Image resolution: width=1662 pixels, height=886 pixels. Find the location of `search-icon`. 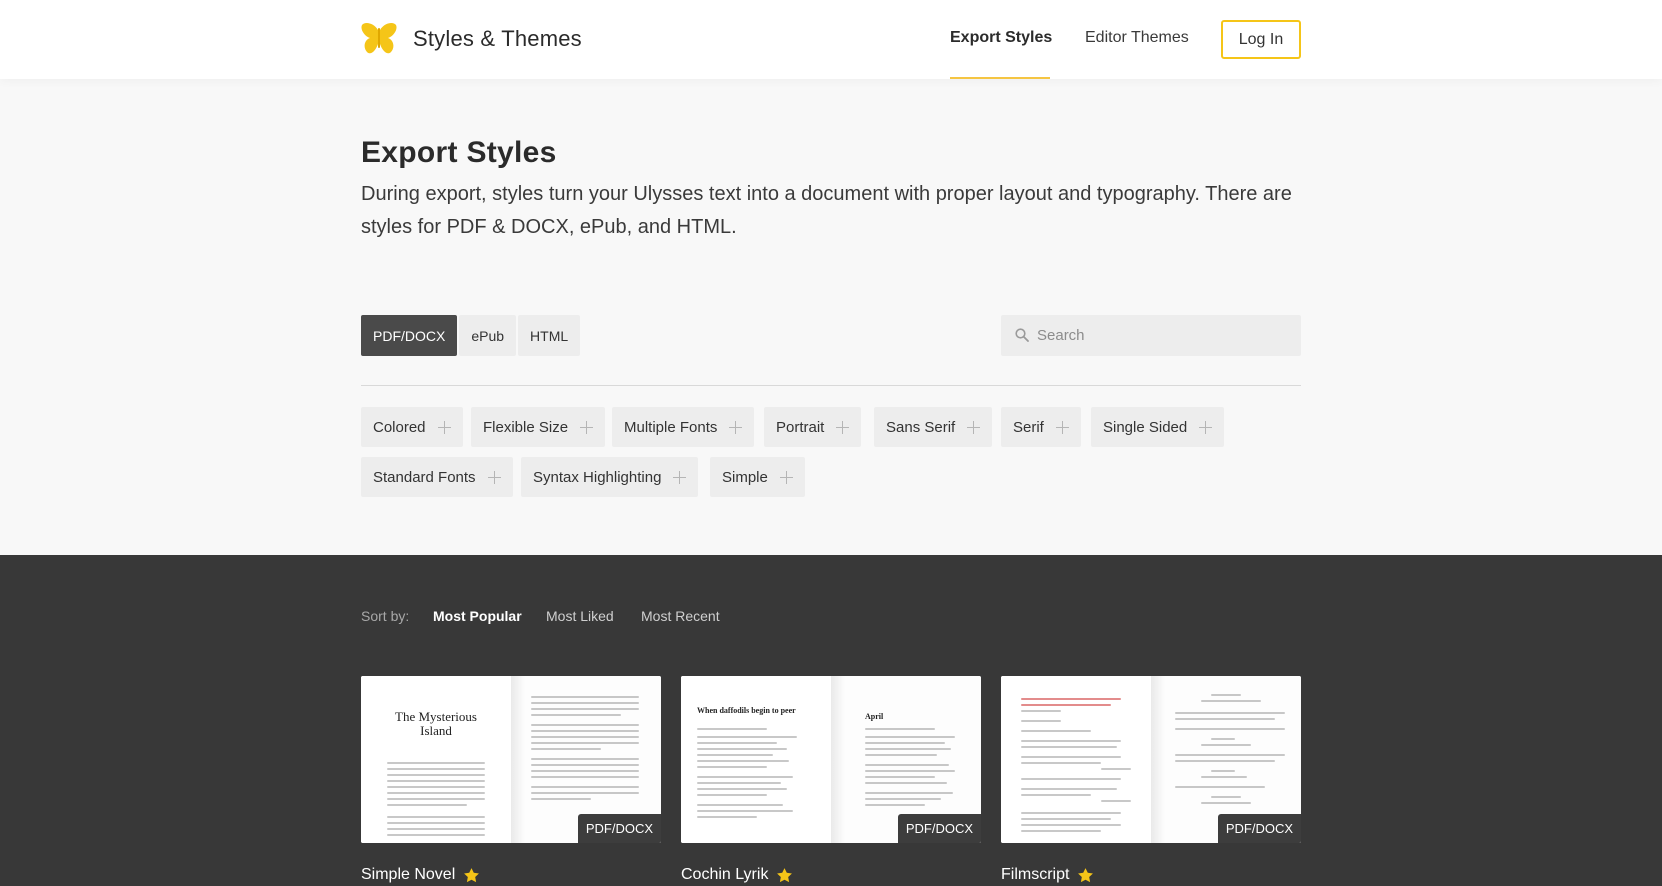

search-icon is located at coordinates (1022, 335).